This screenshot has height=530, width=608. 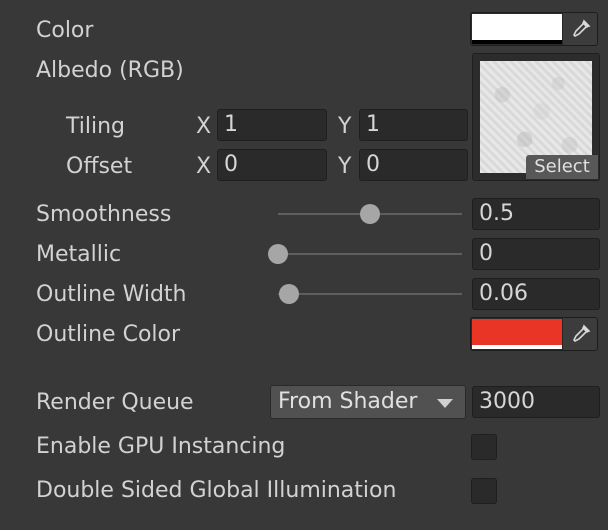 I want to click on outline-width-slider-handle, so click(x=289, y=294).